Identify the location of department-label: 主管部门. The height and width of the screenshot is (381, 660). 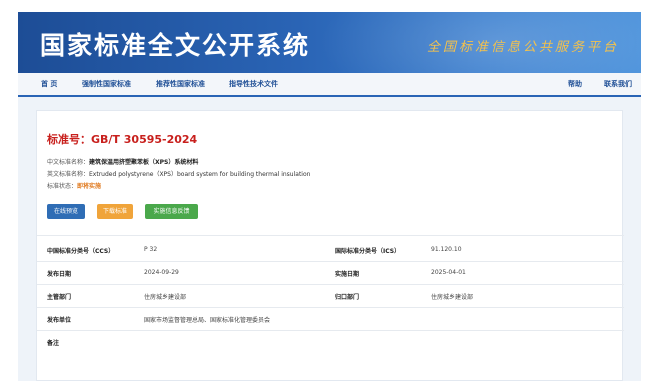
(59, 297).